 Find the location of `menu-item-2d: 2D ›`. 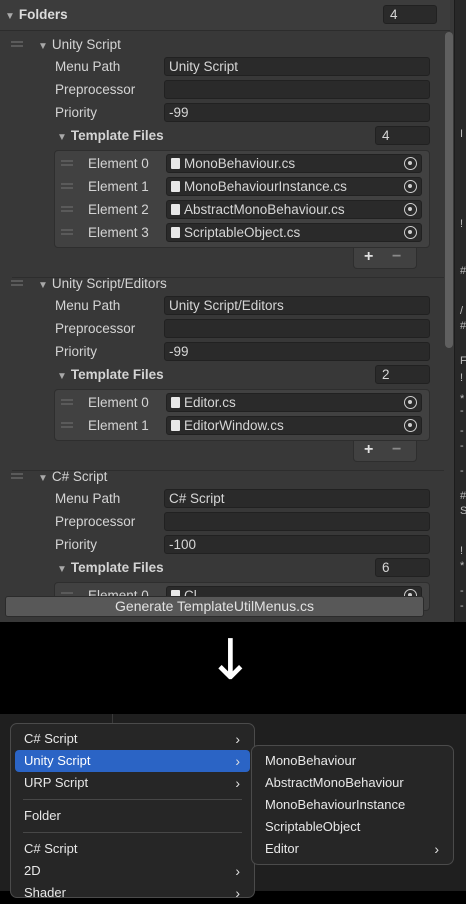

menu-item-2d: 2D › is located at coordinates (132, 871).